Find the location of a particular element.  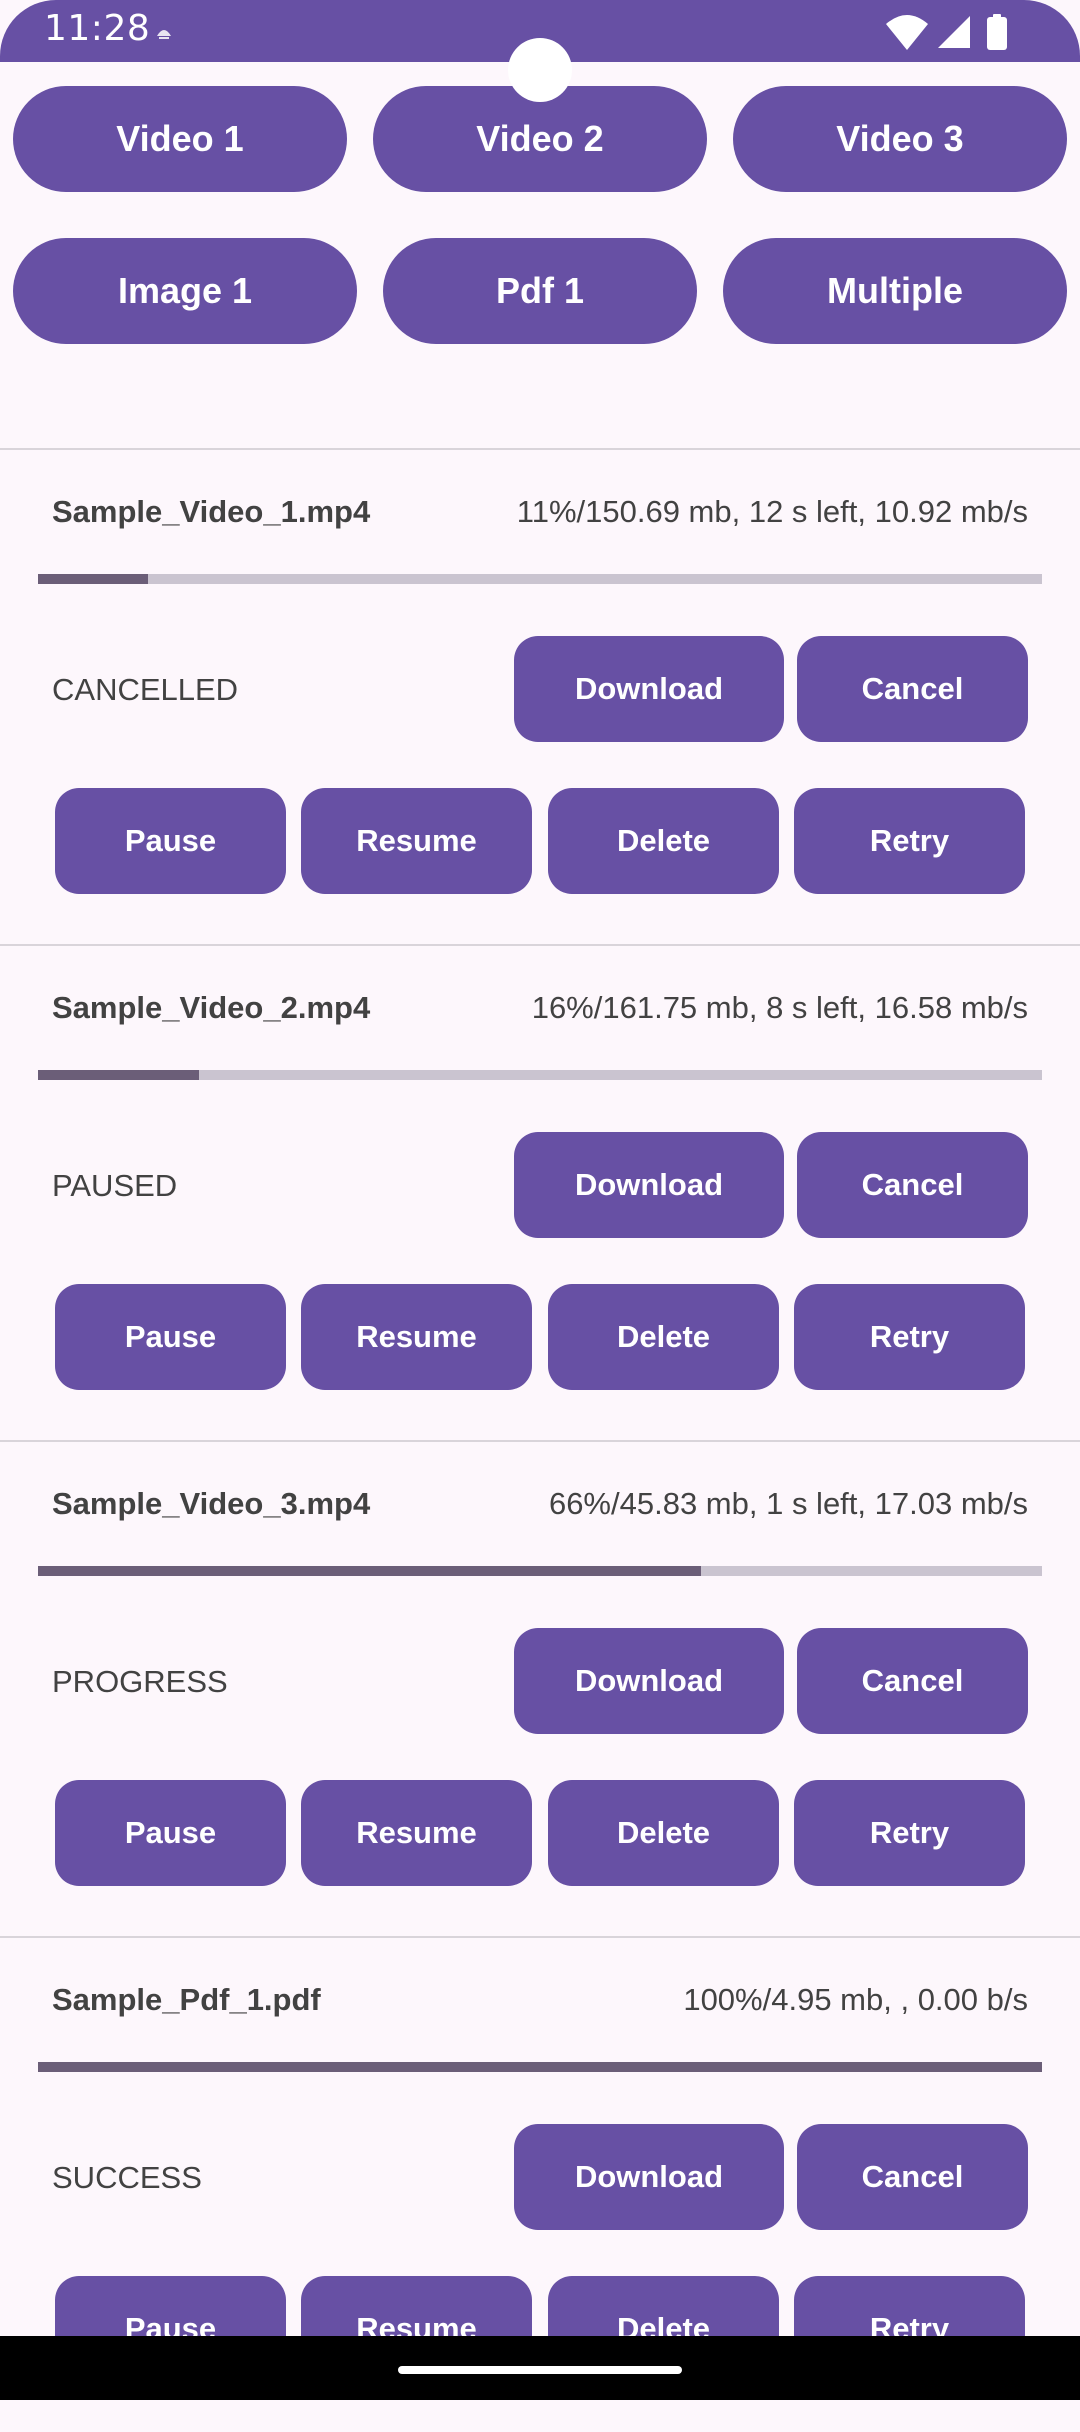

progress-text: 16%/161.75 mb, 8 s left, 16.58 mb/s is located at coordinates (779, 1007).